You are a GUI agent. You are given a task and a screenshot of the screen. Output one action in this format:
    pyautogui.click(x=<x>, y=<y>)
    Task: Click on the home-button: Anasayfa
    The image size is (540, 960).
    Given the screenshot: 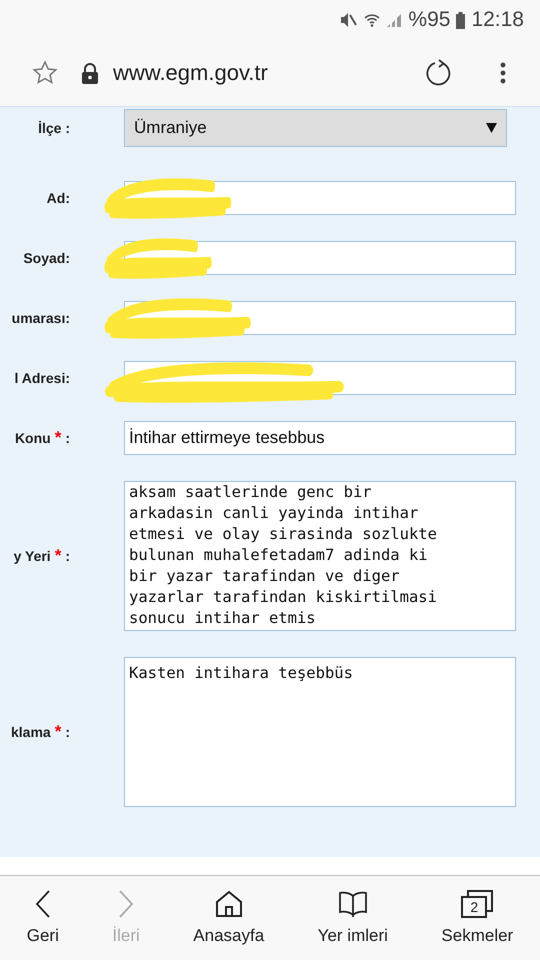 What is the action you would take?
    pyautogui.click(x=228, y=918)
    